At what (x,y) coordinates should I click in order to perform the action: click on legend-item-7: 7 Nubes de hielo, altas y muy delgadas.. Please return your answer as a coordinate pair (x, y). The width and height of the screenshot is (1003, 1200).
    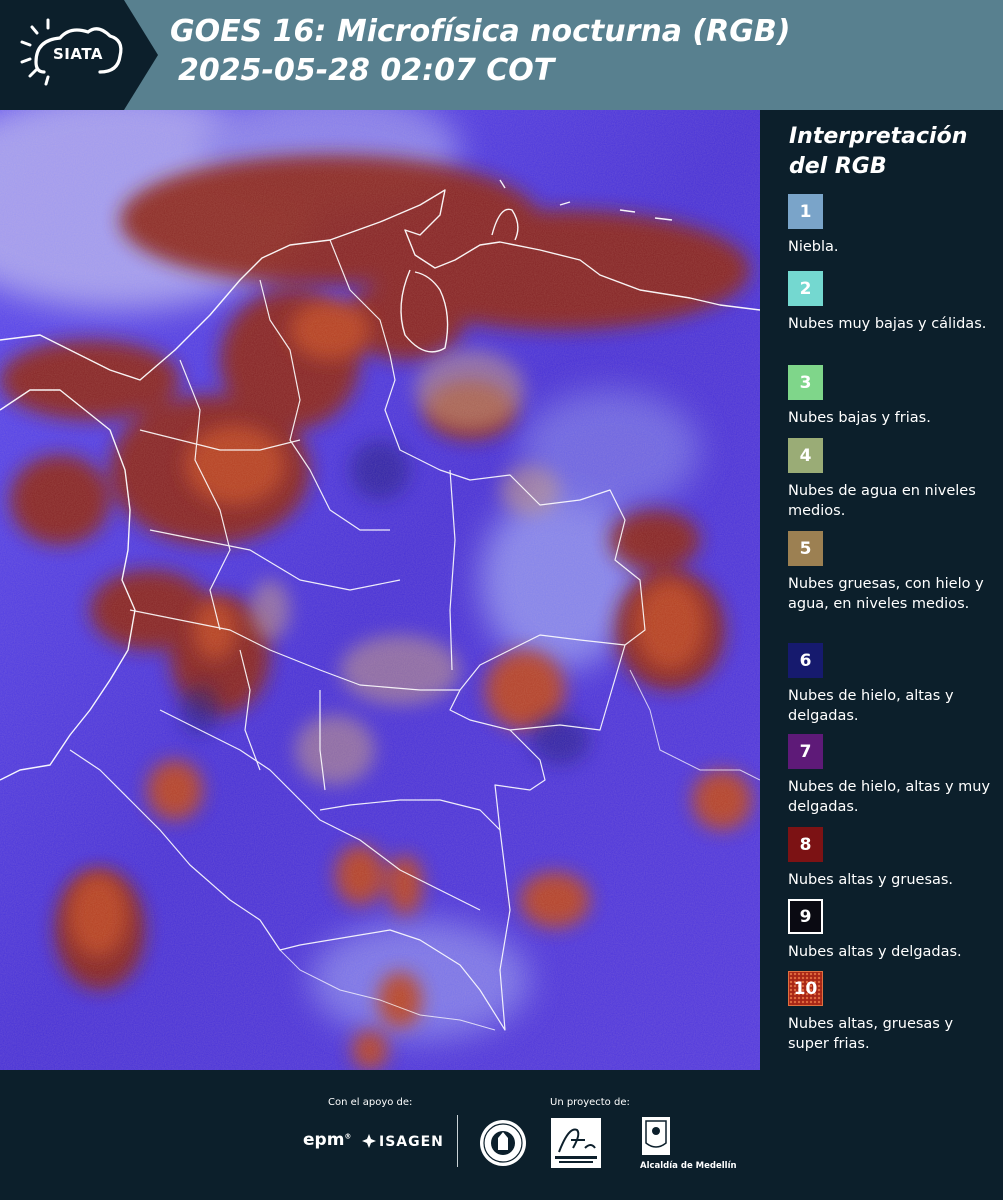
    Looking at the image, I should click on (893, 775).